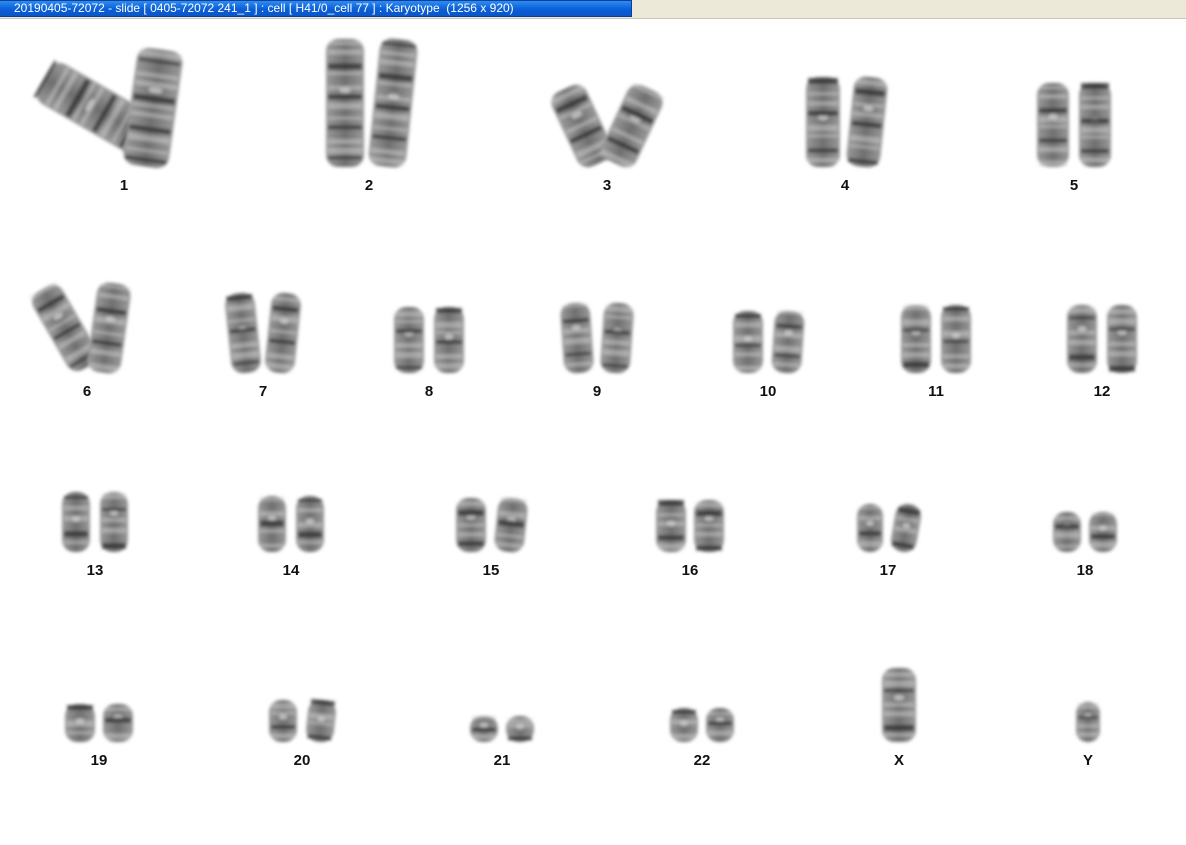  I want to click on chromosome-22-a, so click(684, 725).